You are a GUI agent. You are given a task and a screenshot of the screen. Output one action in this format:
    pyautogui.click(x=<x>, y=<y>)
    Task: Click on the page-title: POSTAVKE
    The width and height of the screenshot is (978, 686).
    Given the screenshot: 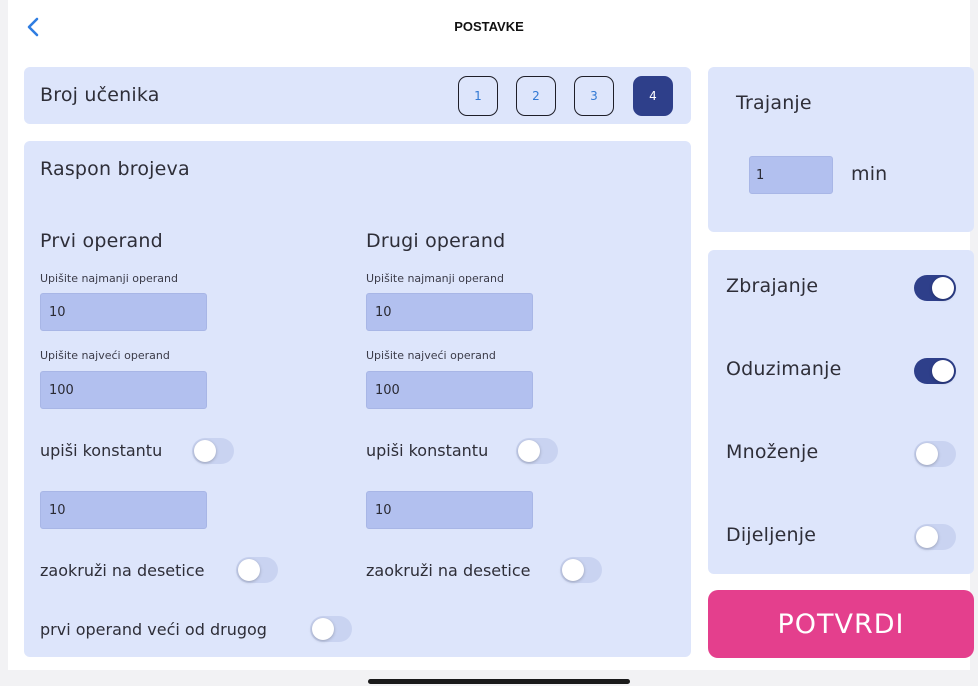 What is the action you would take?
    pyautogui.click(x=489, y=26)
    